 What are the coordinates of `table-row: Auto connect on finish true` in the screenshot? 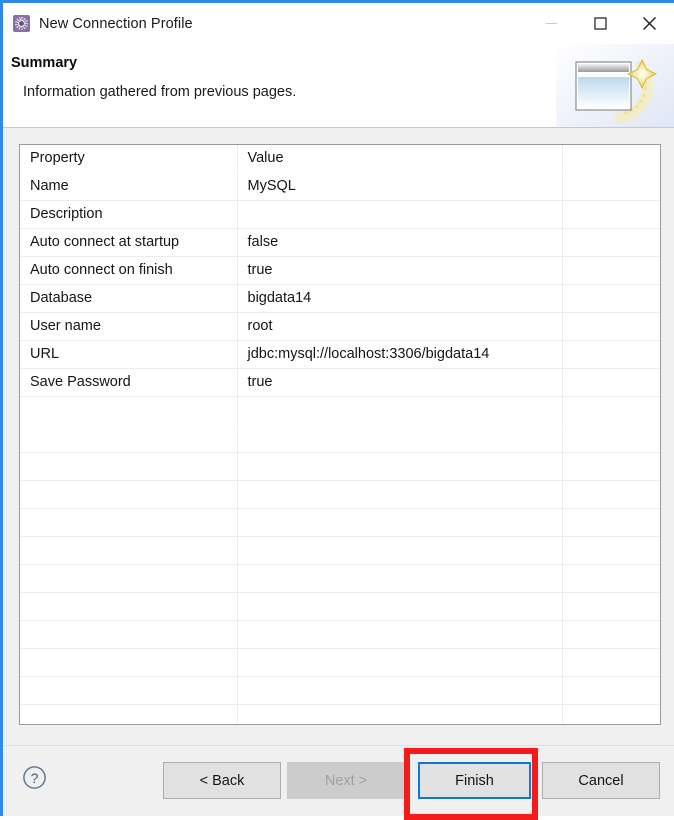 It's located at (340, 270).